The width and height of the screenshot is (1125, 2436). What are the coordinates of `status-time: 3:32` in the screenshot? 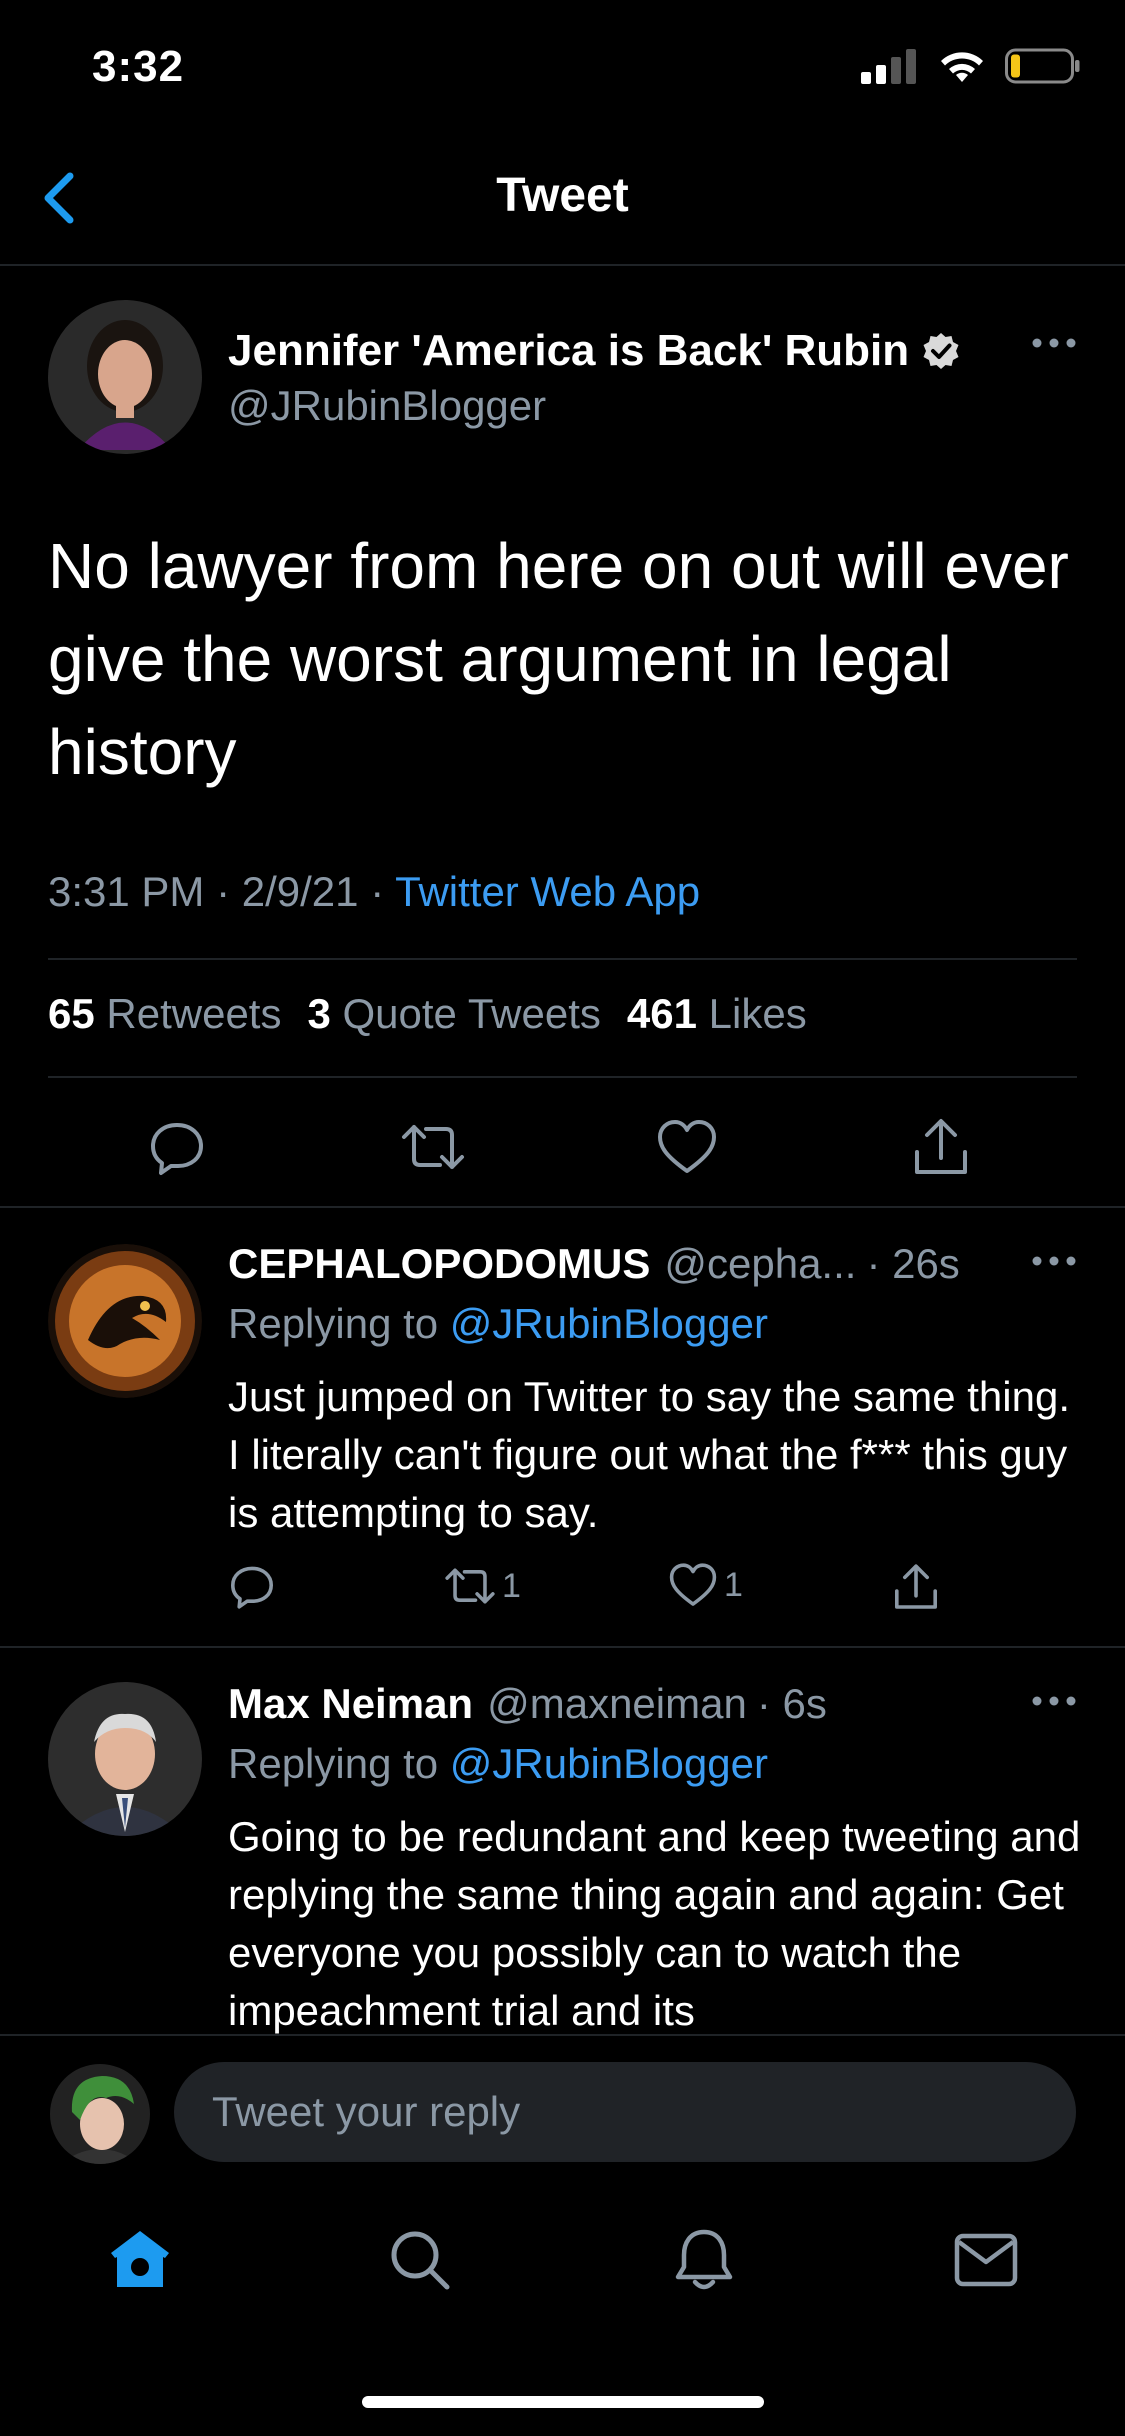 It's located at (138, 66).